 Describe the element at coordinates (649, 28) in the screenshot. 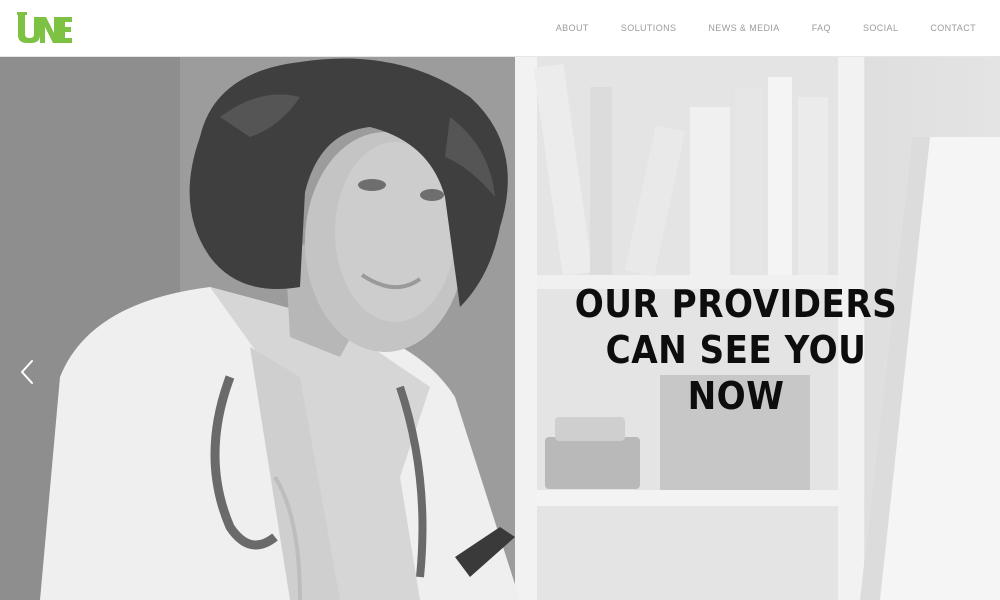

I see `nav-solutions: SOLUTIONS` at that location.